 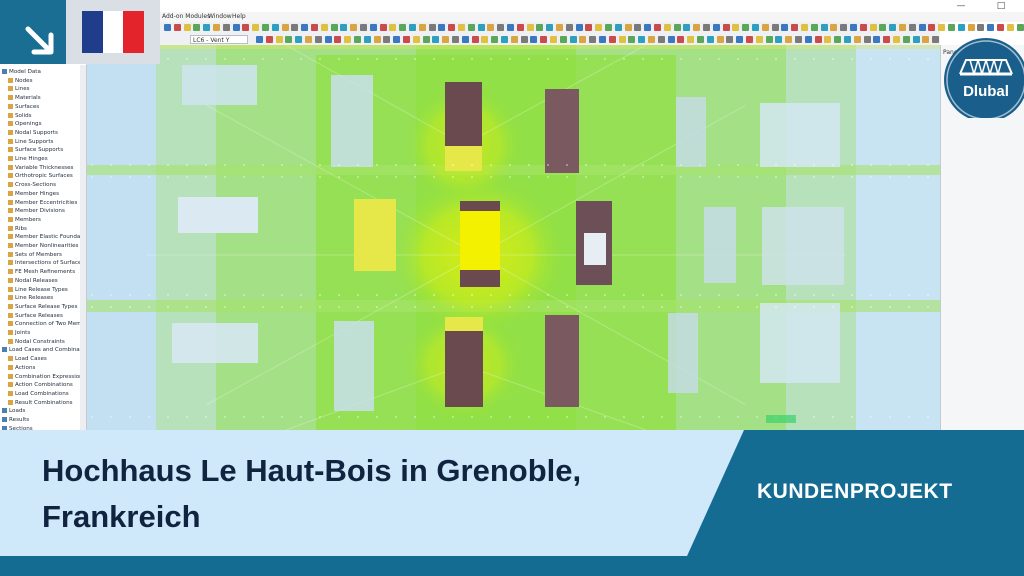 What do you see at coordinates (33, 32) in the screenshot?
I see `back-link` at bounding box center [33, 32].